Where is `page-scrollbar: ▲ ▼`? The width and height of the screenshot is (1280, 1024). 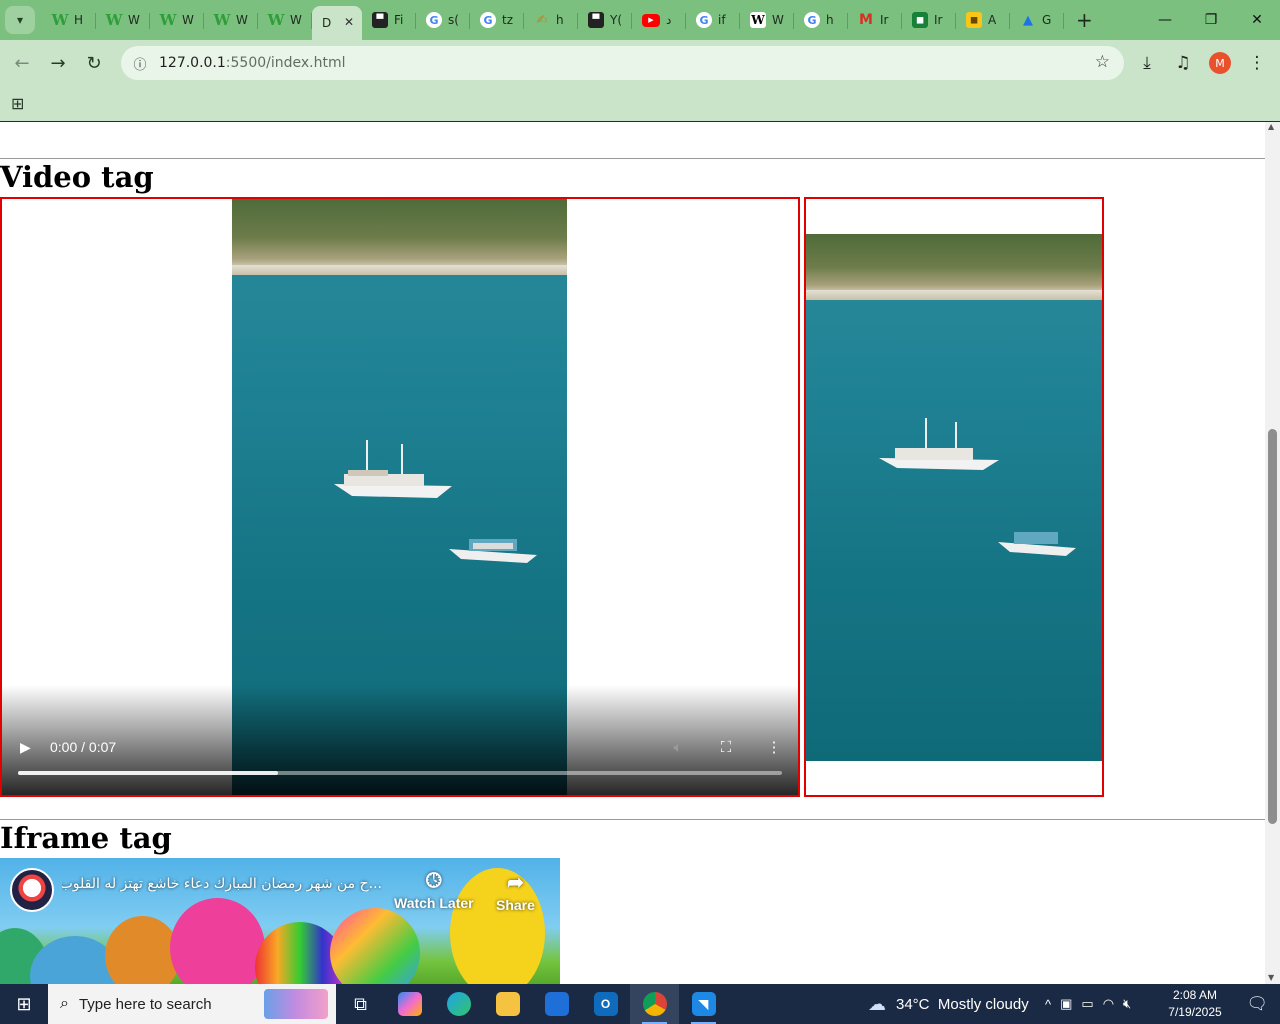
page-scrollbar: ▲ ▼ is located at coordinates (1272, 553).